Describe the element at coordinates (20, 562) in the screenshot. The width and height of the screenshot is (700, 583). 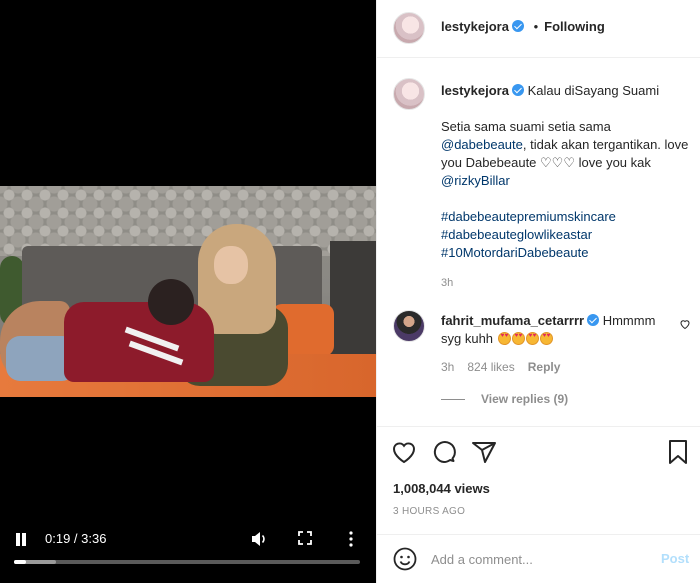
I see `video-progress-fill` at that location.